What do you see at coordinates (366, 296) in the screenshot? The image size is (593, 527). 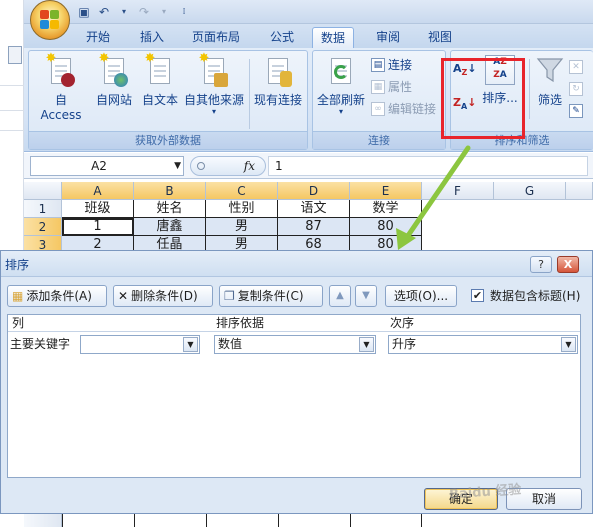 I see `move-down-button: ▼` at bounding box center [366, 296].